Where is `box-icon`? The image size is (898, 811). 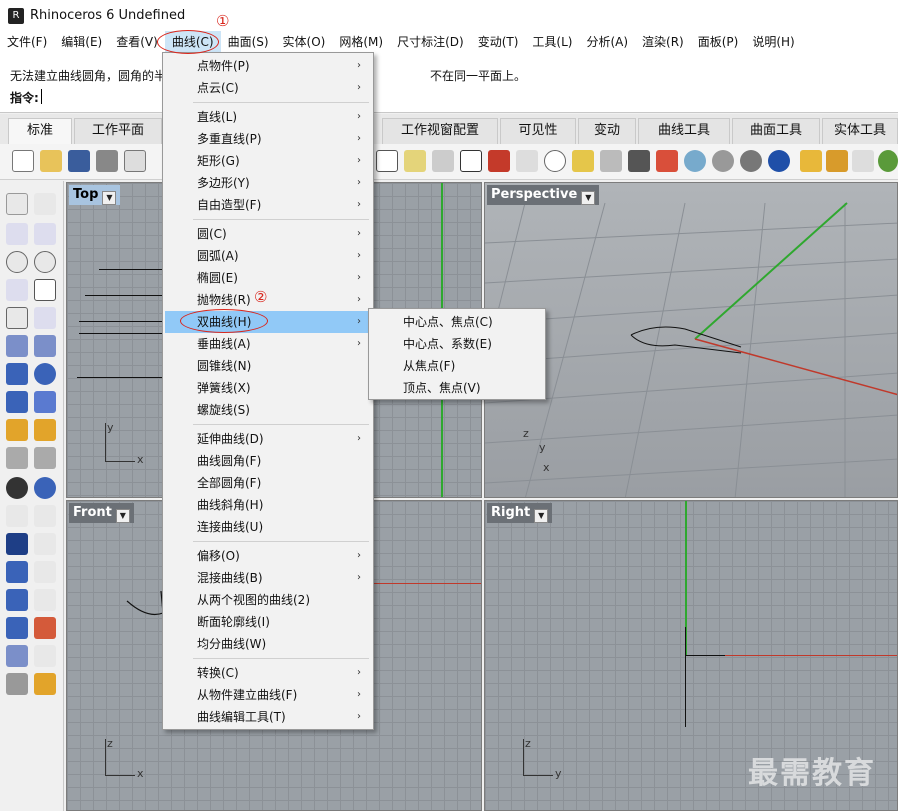 box-icon is located at coordinates (17, 374).